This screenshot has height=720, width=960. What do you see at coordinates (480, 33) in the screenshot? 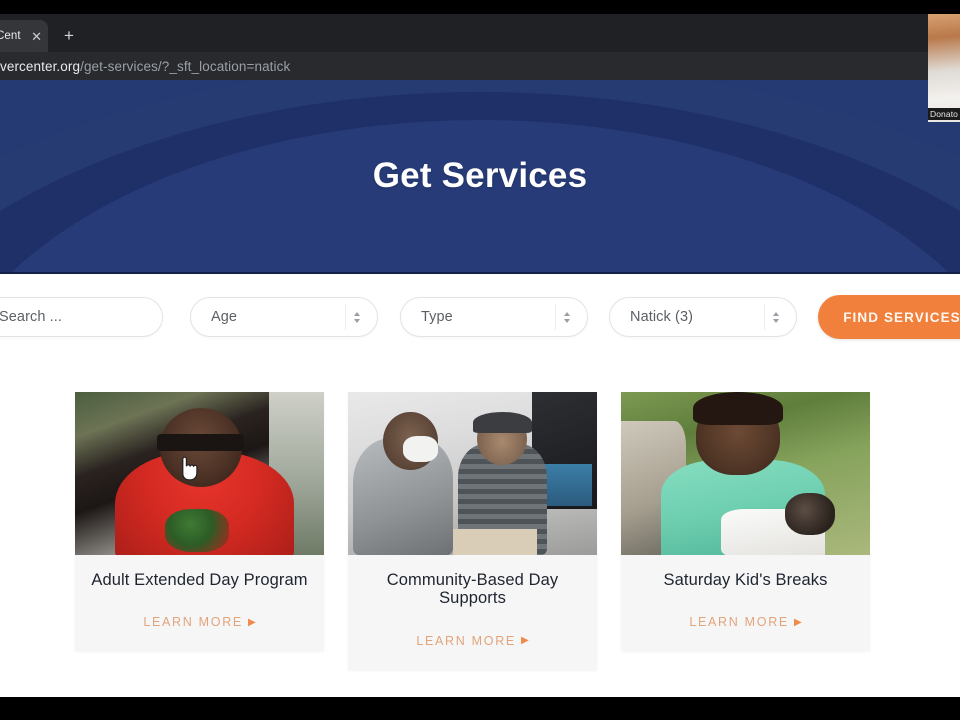
I see `tab-strip: Cent ✕ +` at bounding box center [480, 33].